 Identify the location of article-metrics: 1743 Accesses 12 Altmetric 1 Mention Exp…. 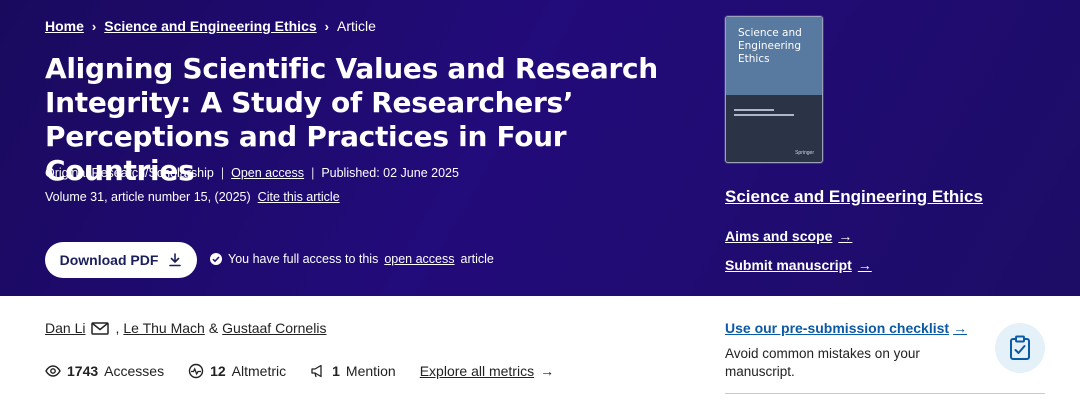
(299, 371).